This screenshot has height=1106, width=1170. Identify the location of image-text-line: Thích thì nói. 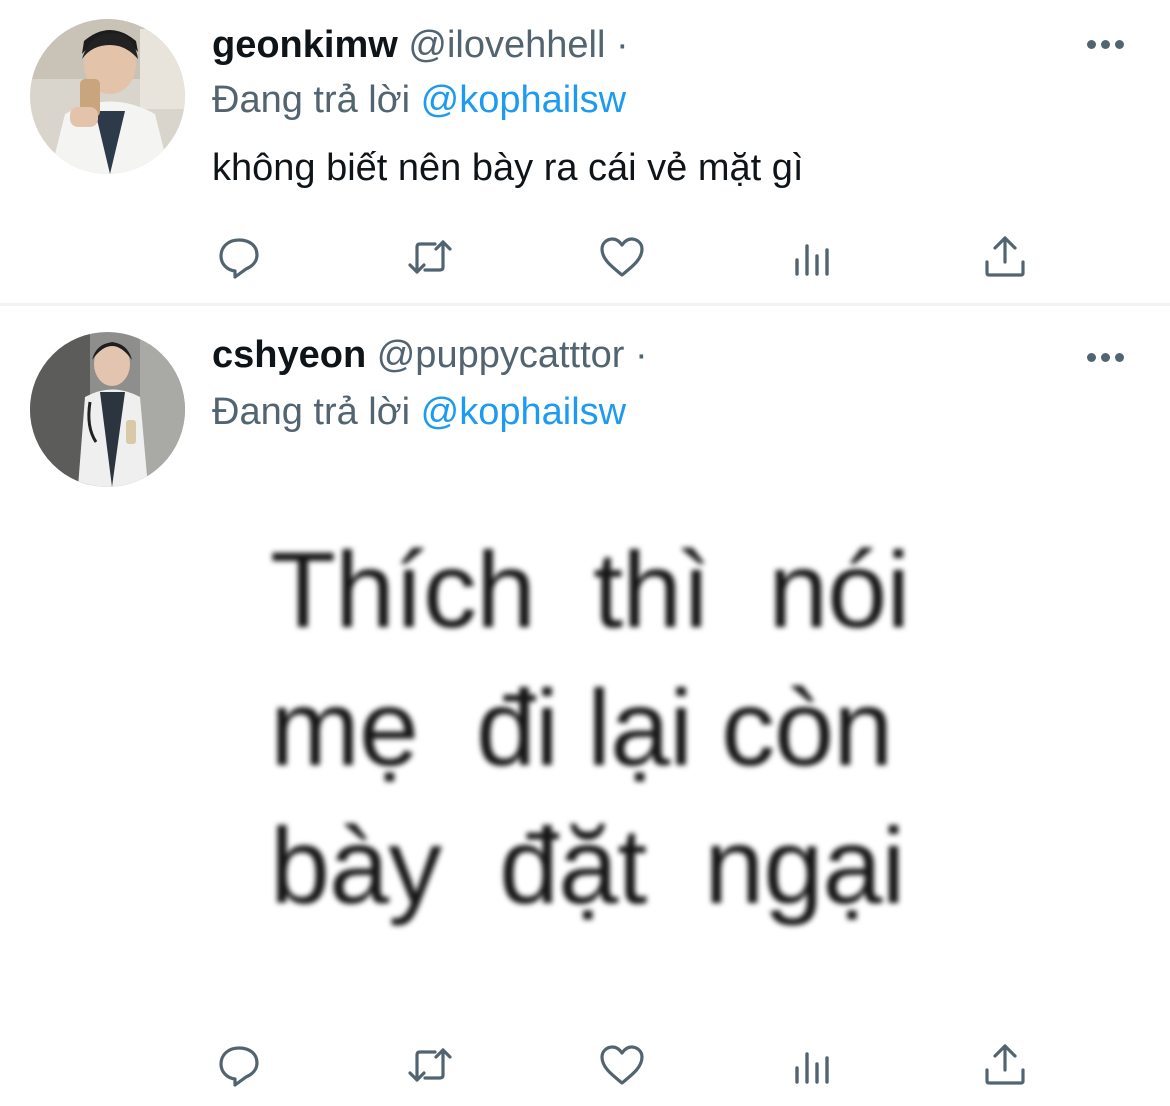
(590, 589).